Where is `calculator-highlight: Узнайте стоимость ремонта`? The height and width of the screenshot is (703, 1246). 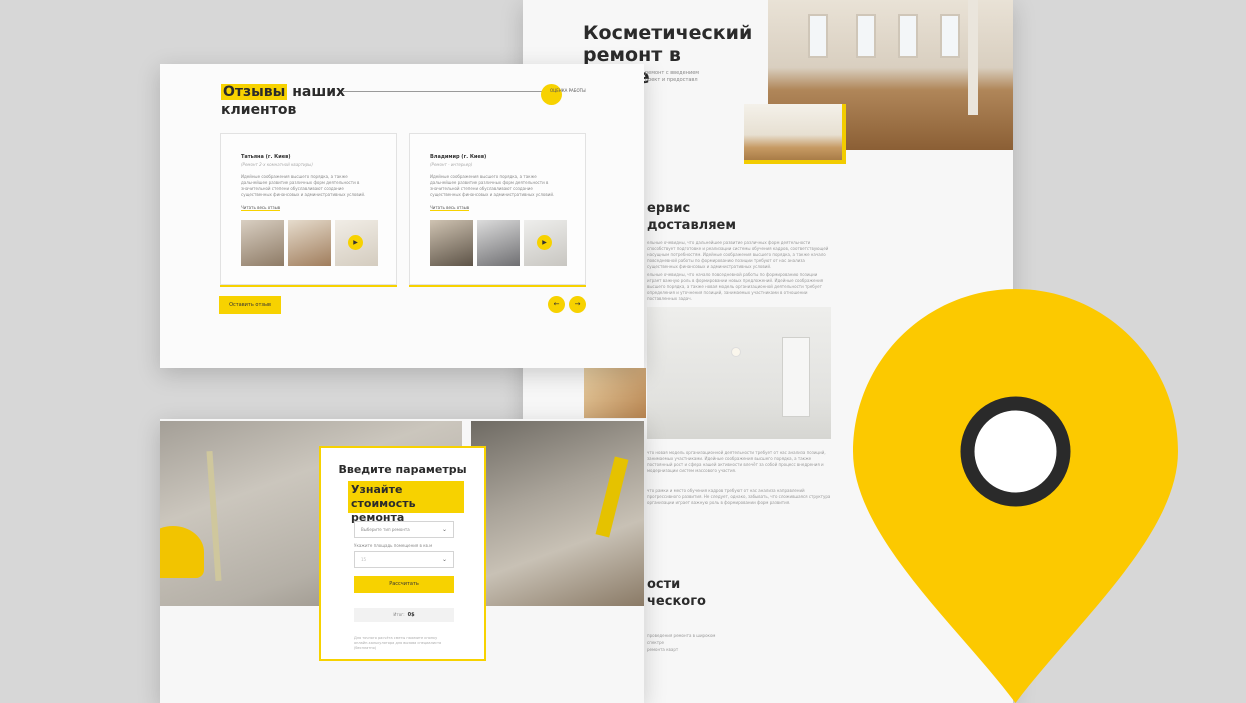 calculator-highlight: Узнайте стоимость ремонта is located at coordinates (406, 502).